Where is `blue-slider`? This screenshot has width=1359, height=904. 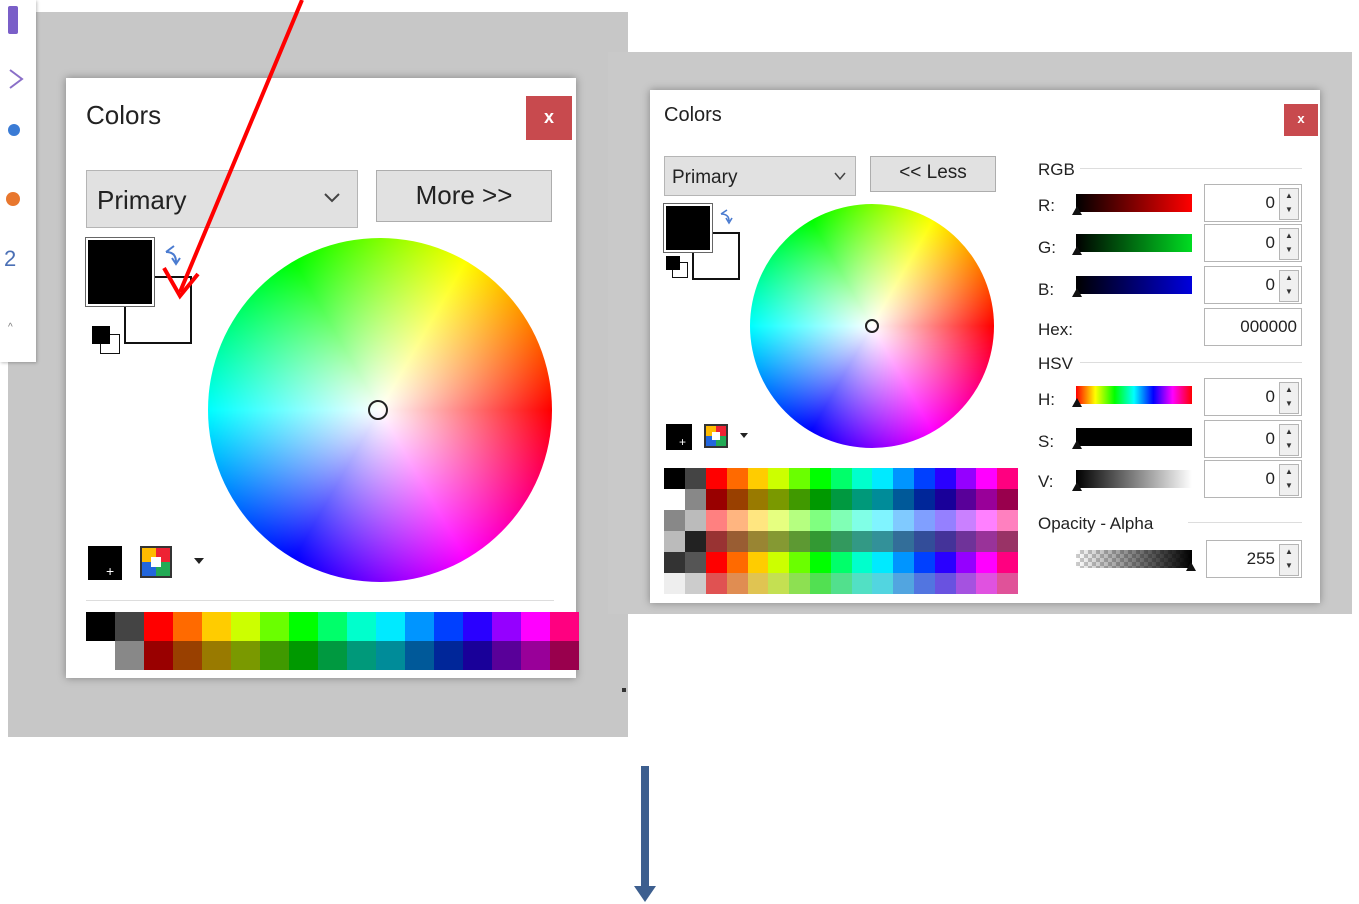 blue-slider is located at coordinates (1134, 285).